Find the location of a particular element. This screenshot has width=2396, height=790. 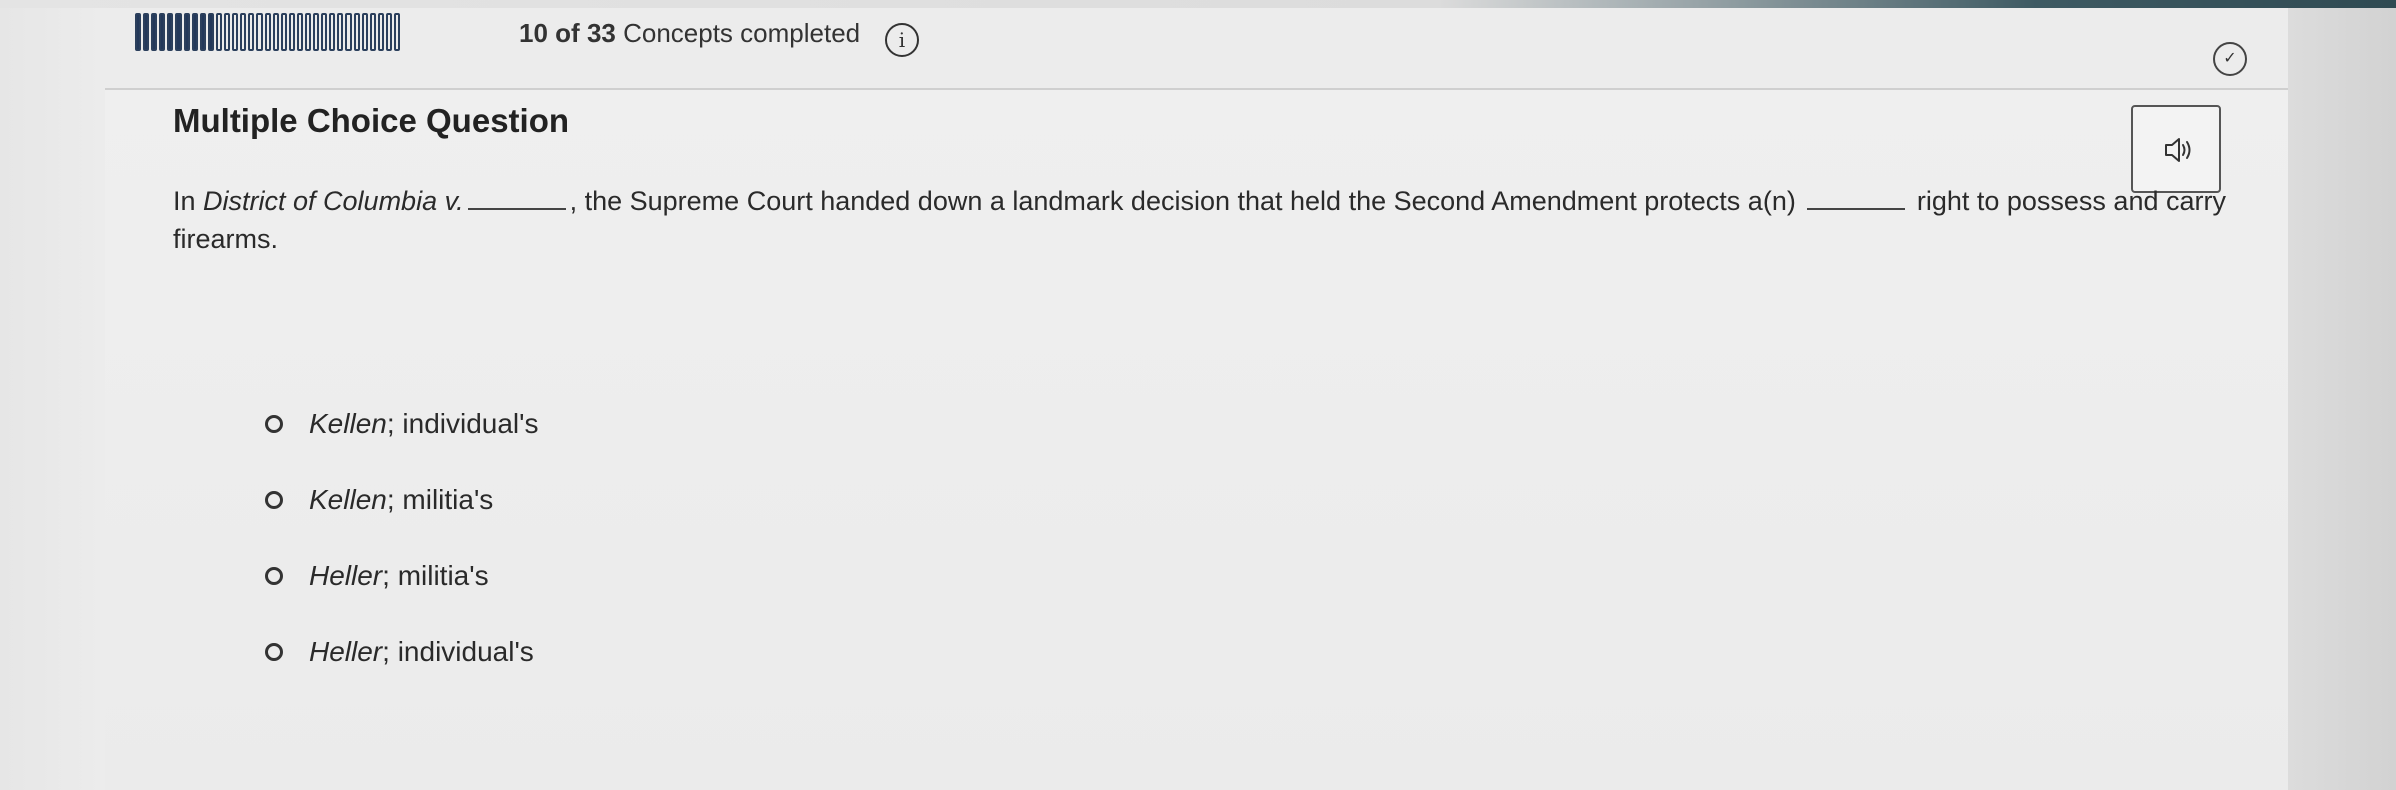

read-aloud-button is located at coordinates (2176, 149).